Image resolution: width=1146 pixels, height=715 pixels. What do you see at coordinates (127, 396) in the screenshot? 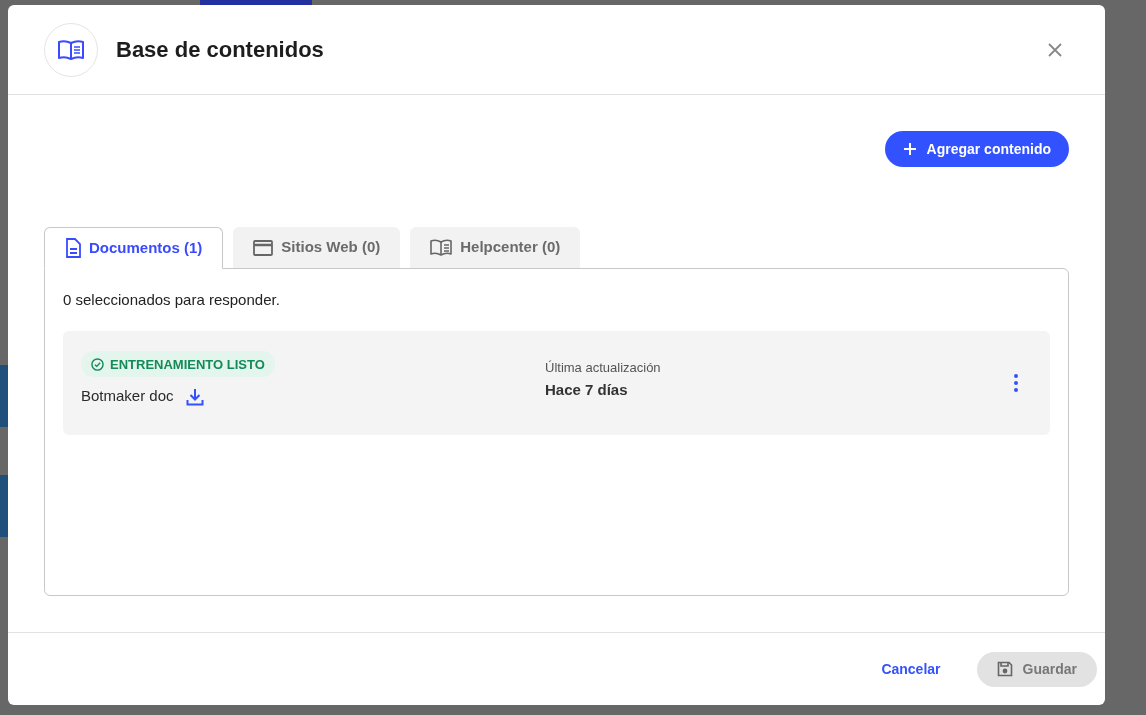
I see `document-name: Botmaker doc` at bounding box center [127, 396].